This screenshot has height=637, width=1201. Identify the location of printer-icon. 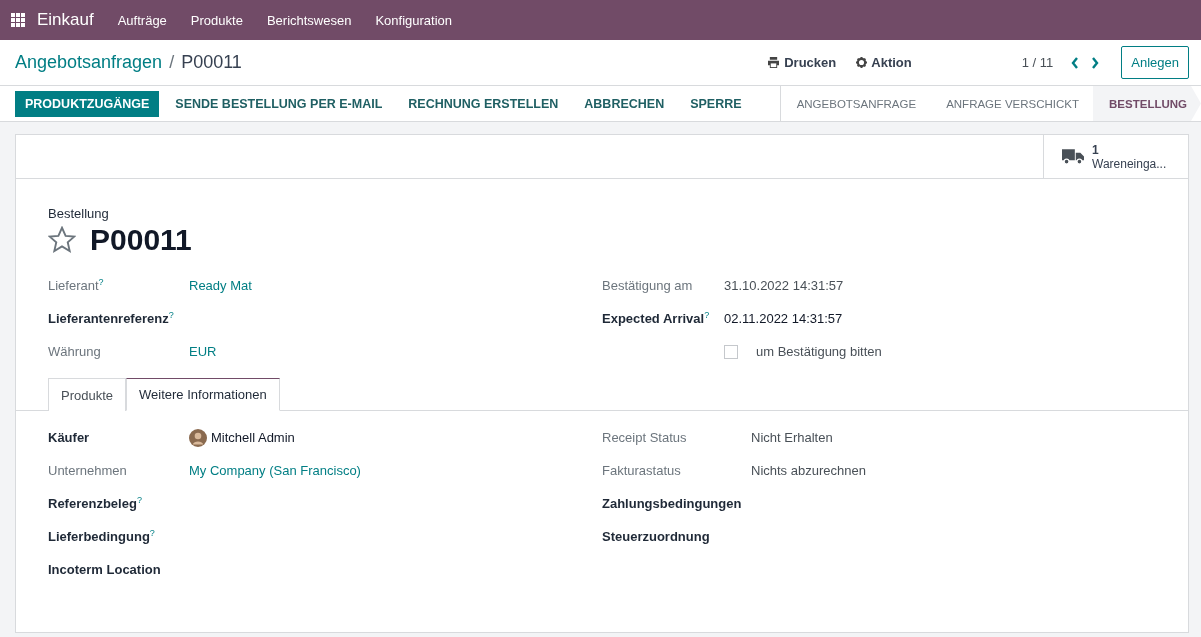
(774, 62).